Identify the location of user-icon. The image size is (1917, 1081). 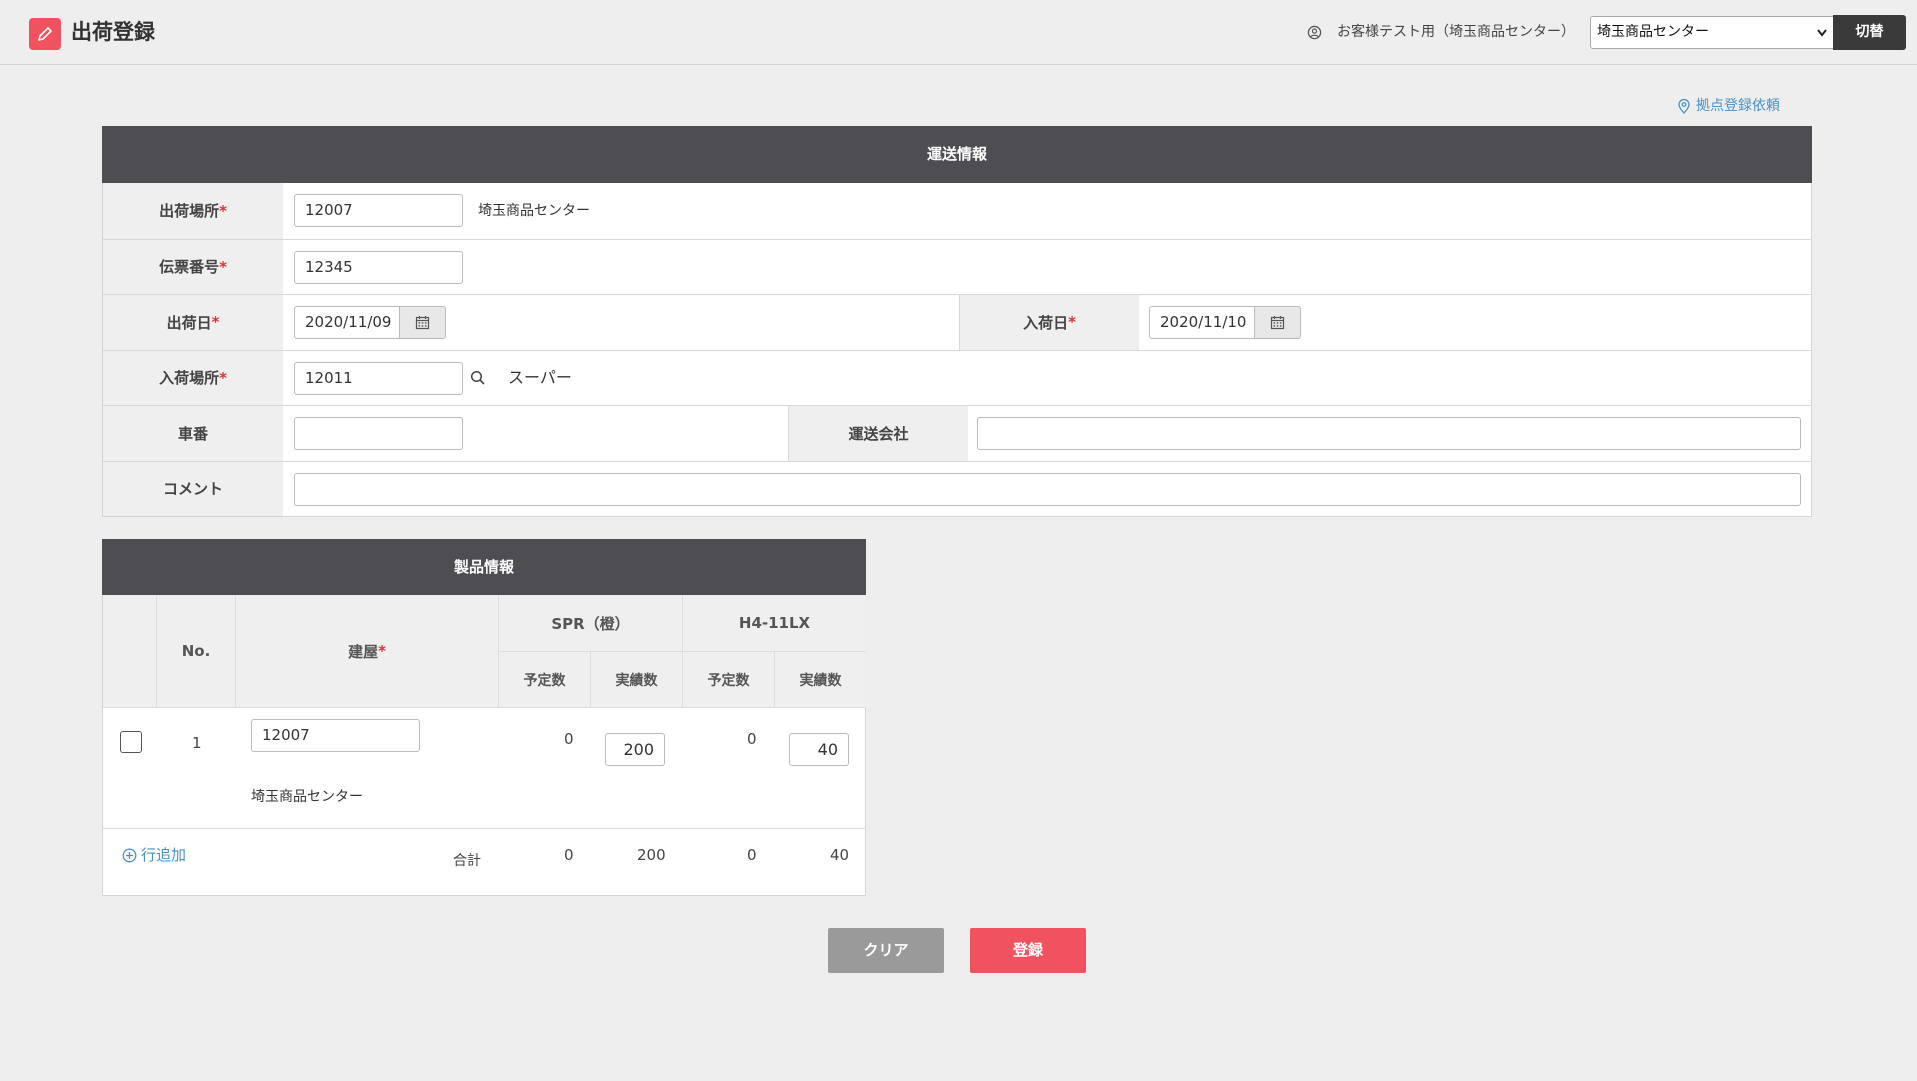
(1314, 32).